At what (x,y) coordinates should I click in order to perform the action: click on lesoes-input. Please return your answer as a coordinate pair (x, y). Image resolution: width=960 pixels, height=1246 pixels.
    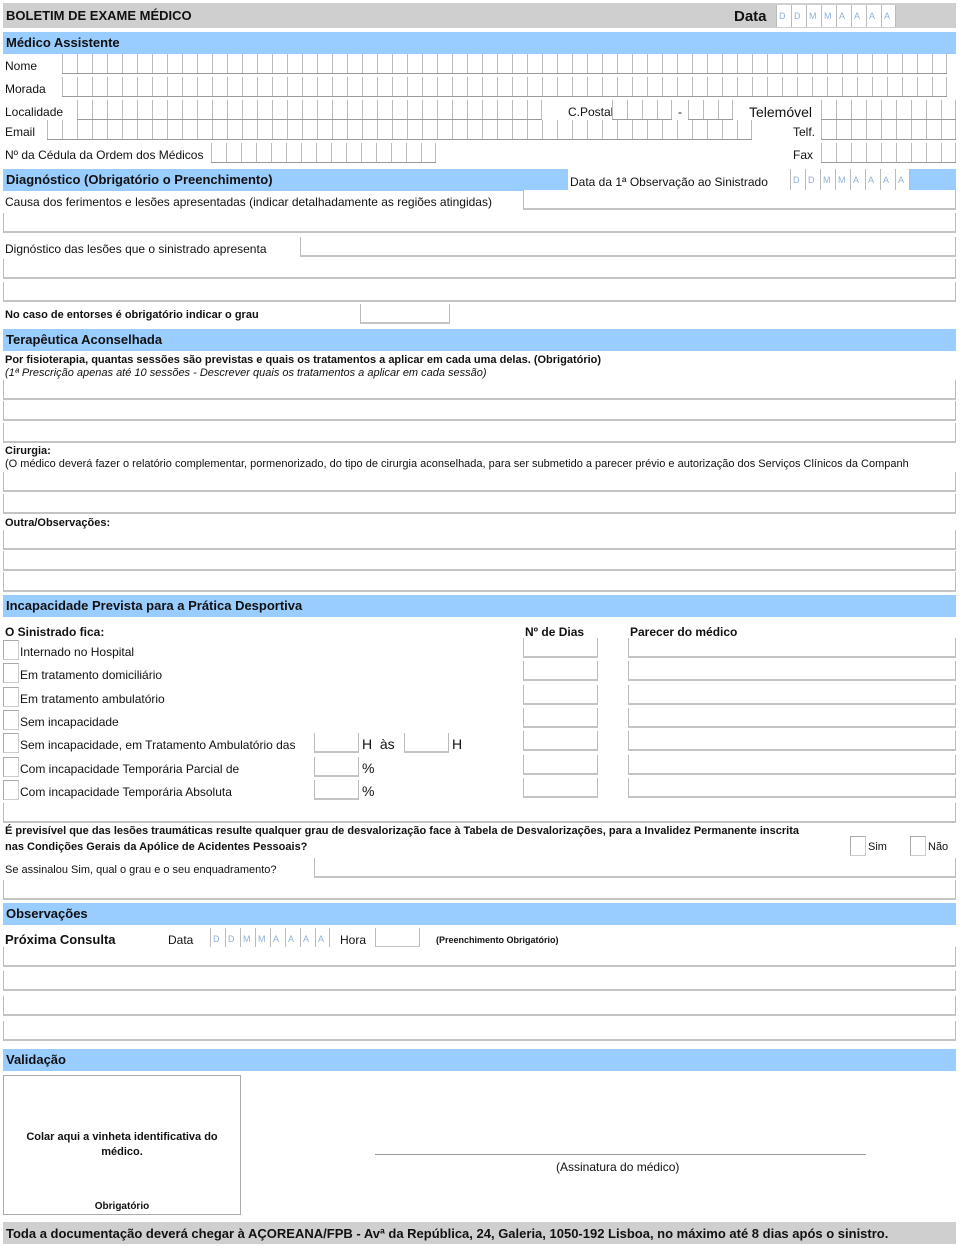
    Looking at the image, I should click on (628, 247).